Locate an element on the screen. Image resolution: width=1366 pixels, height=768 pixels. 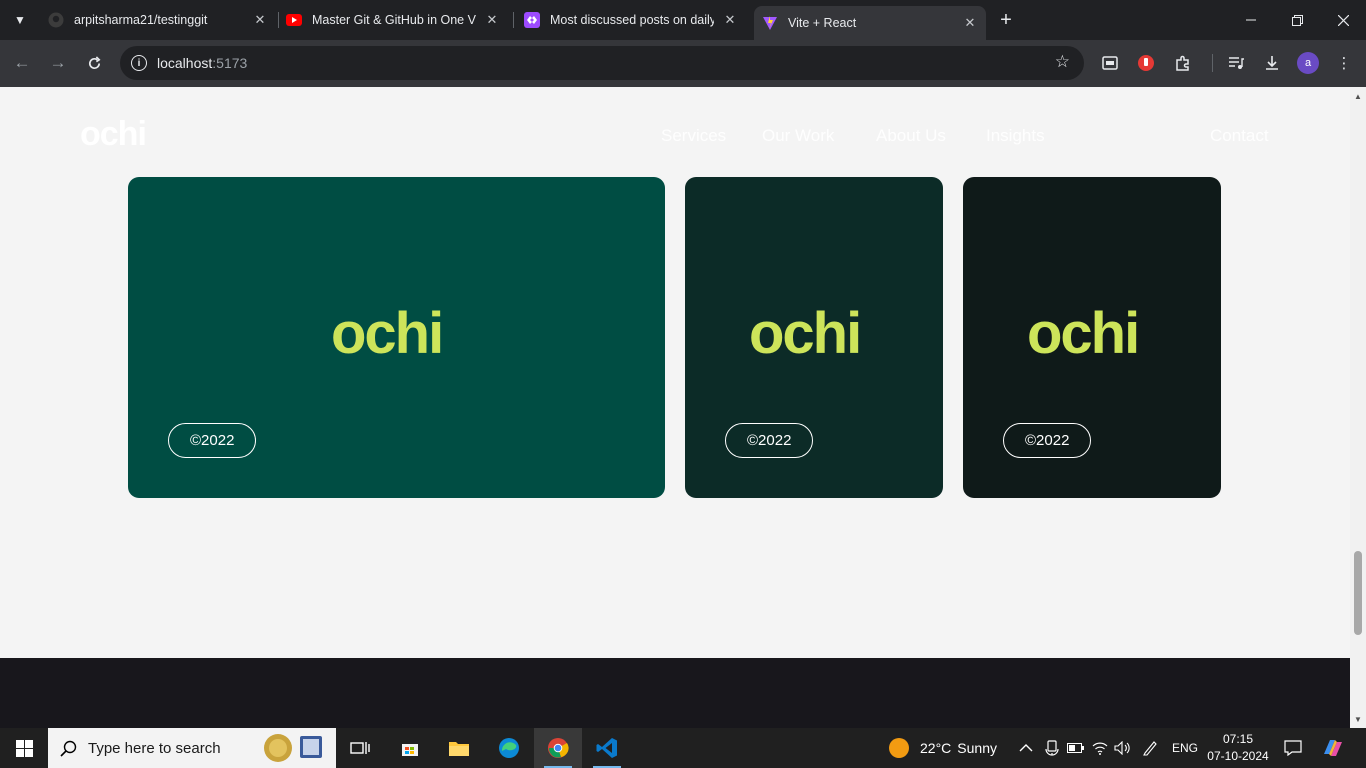
task-view-icon is located at coordinates (360, 748).